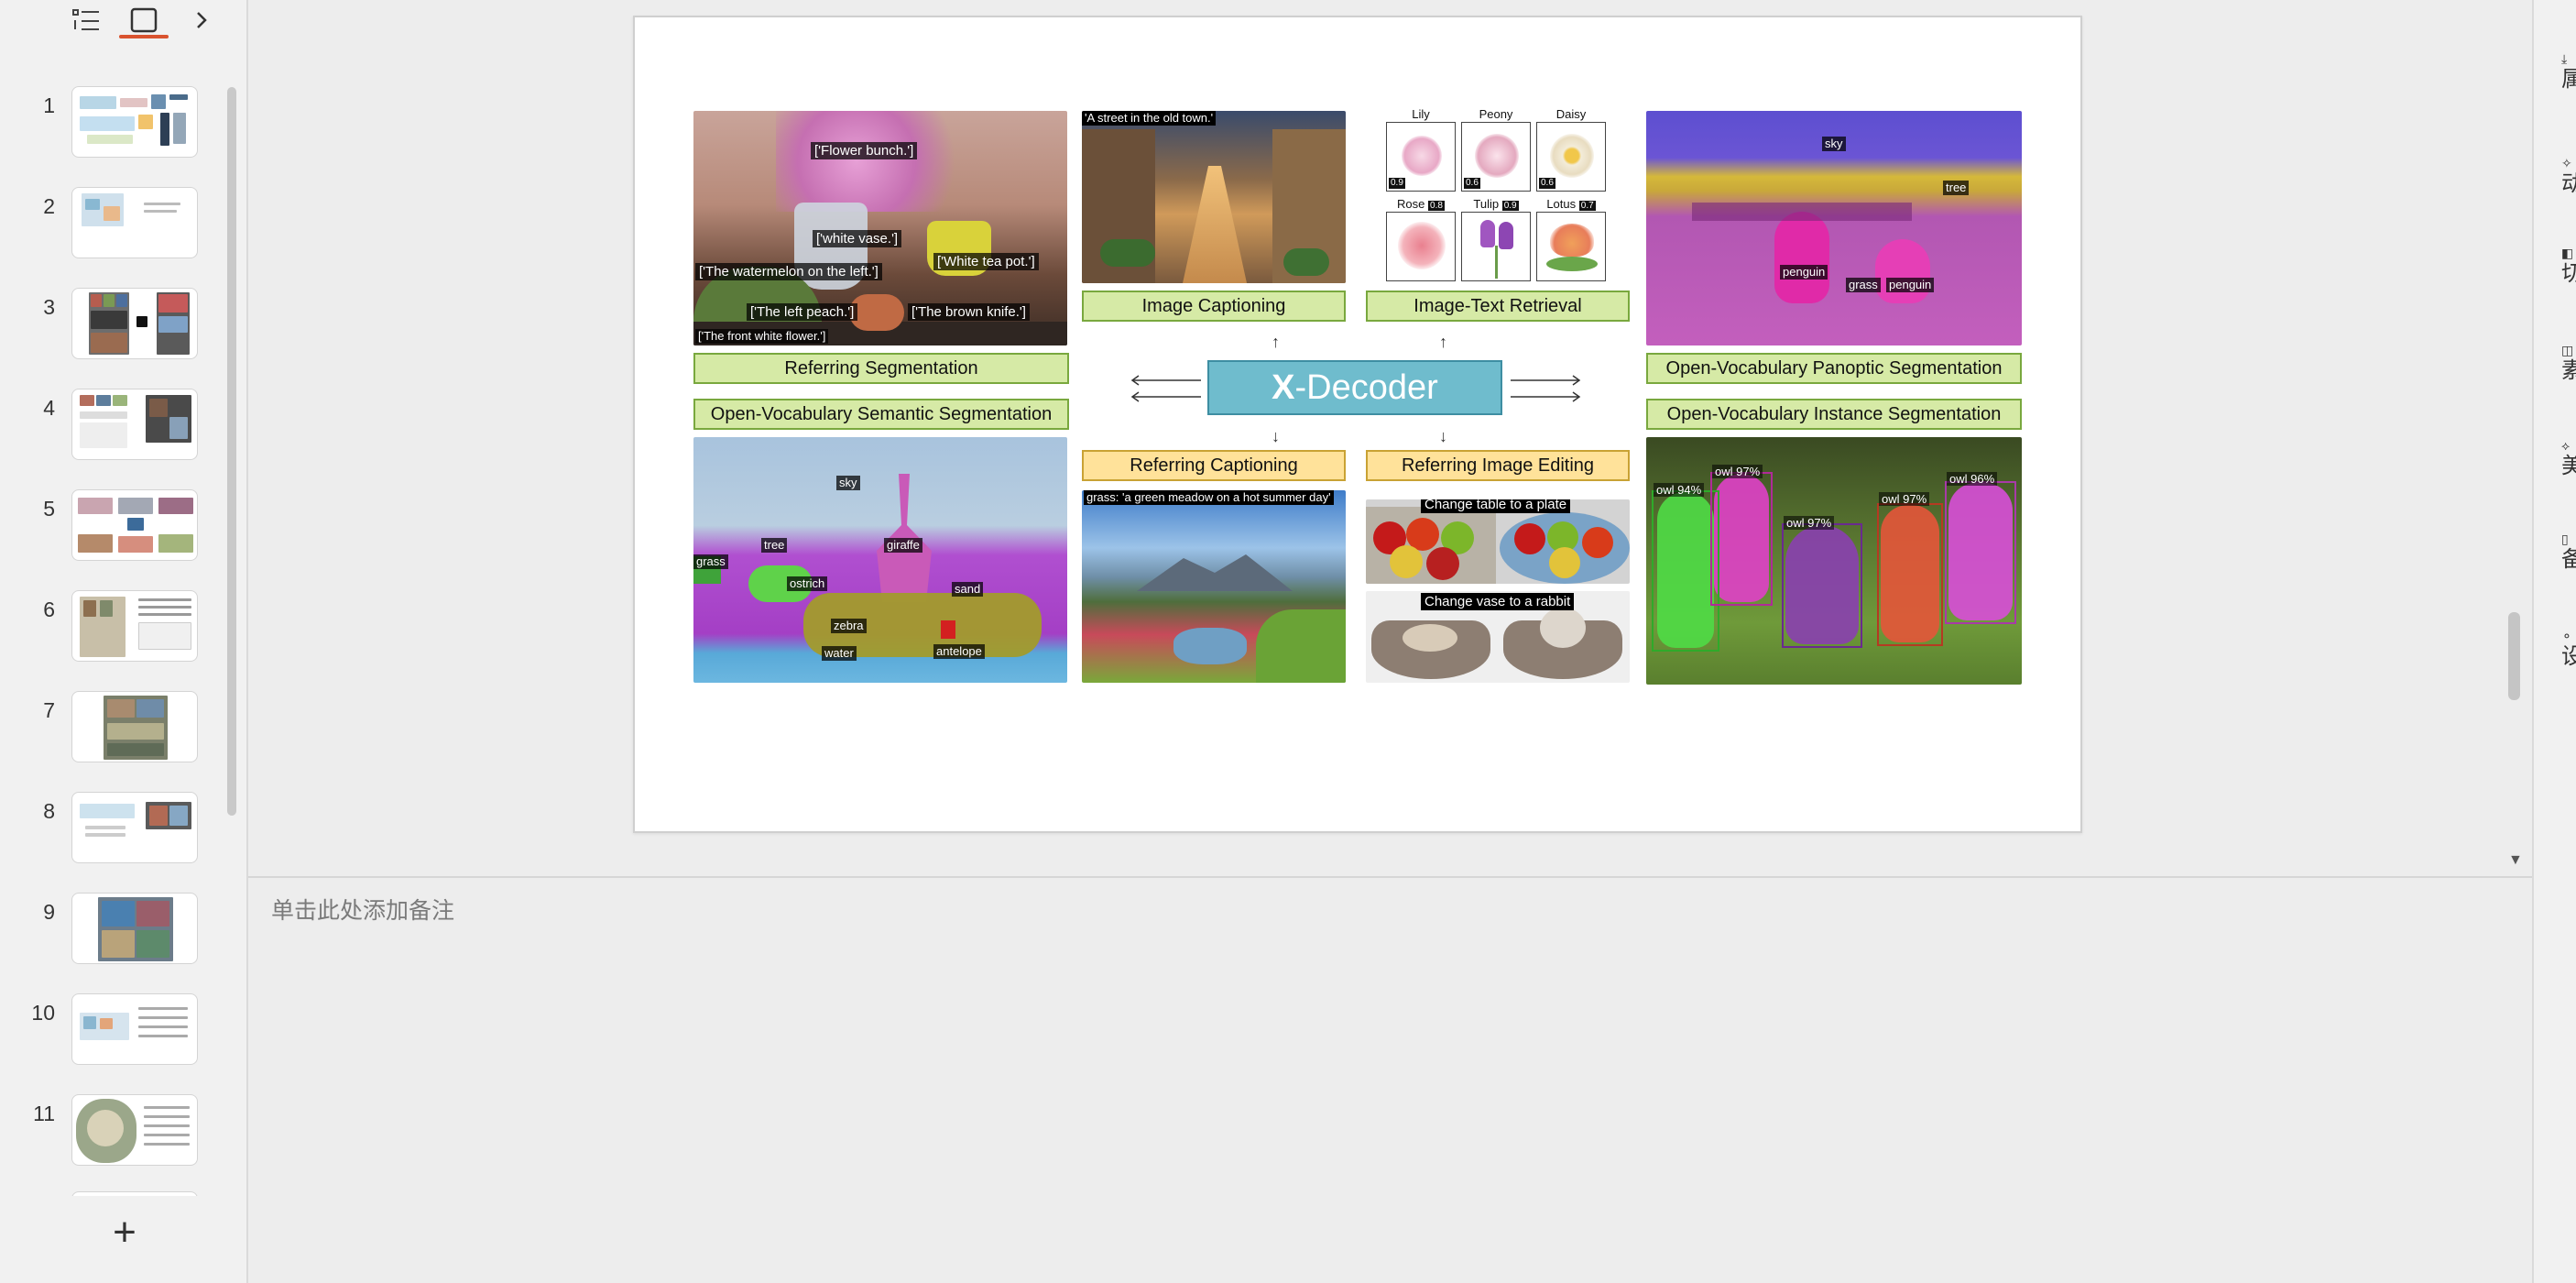  Describe the element at coordinates (1834, 144) in the screenshot. I see `tag-panoptic-sky: sky` at that location.